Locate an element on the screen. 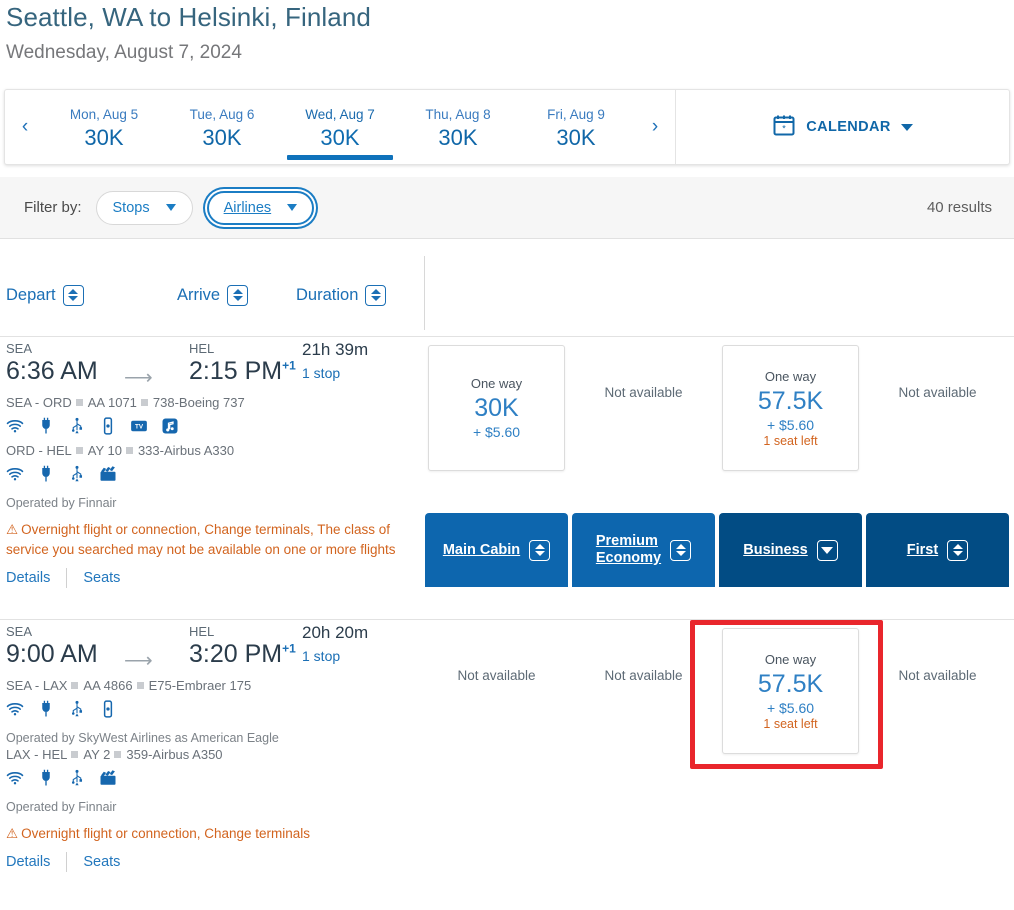  arrow-right-icon: ⟶ is located at coordinates (138, 661).